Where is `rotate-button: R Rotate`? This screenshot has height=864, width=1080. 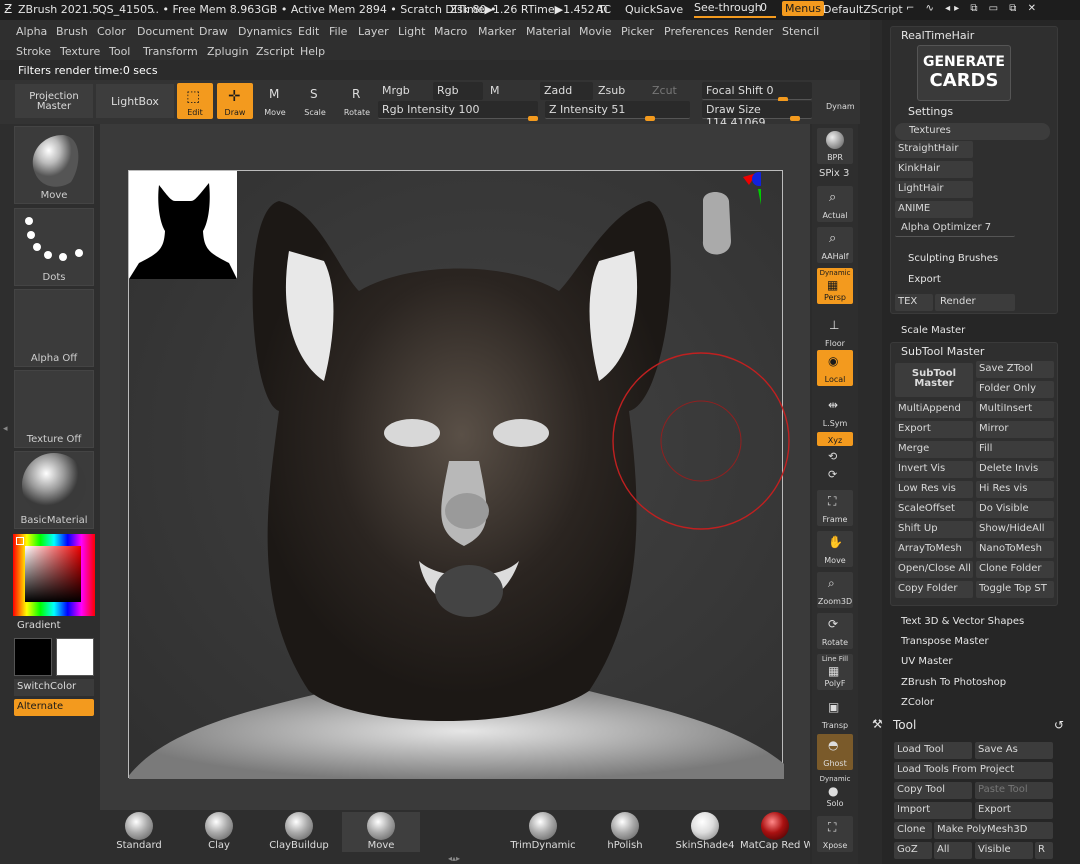
rotate-button: R Rotate is located at coordinates (357, 101).